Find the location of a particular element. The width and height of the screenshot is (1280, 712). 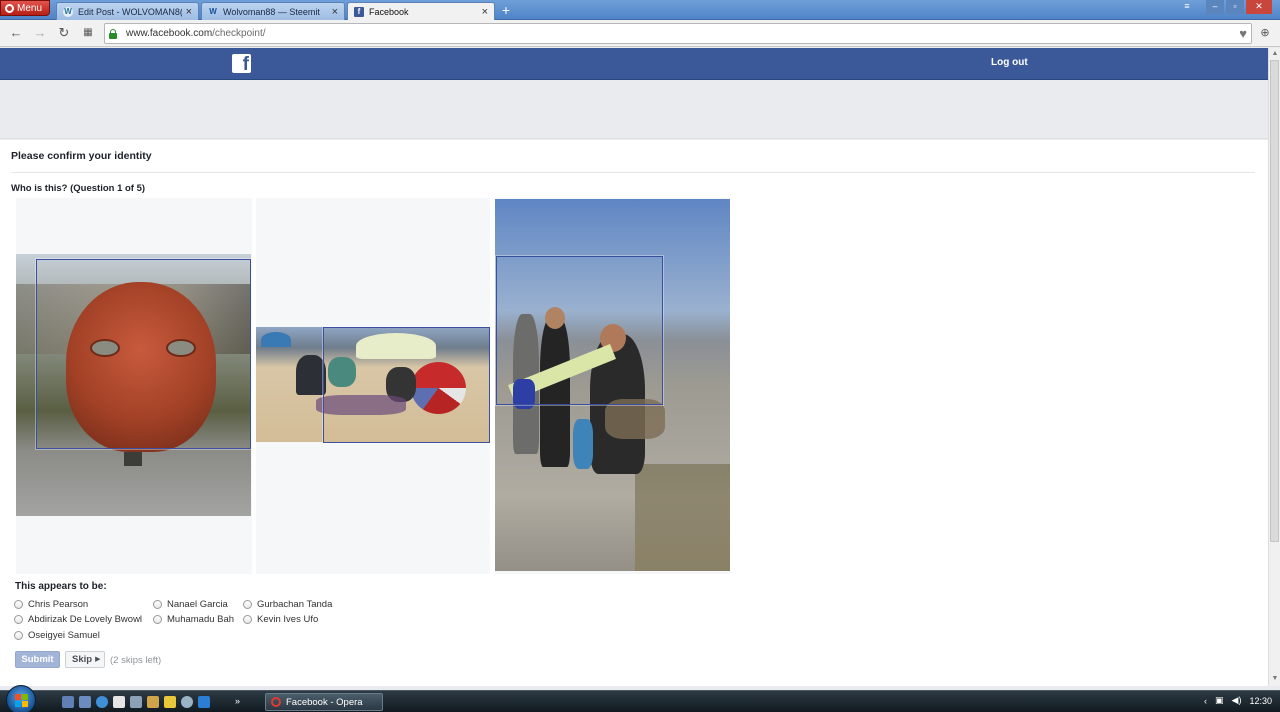

divider is located at coordinates (633, 172).